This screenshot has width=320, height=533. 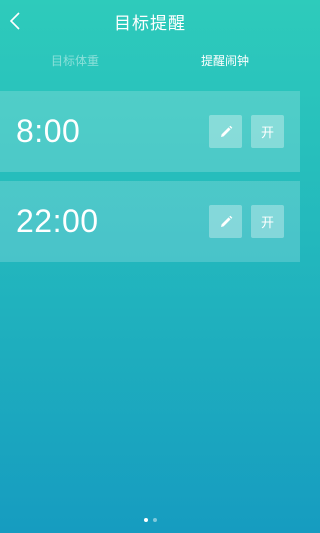 I want to click on page-indicator, so click(x=150, y=520).